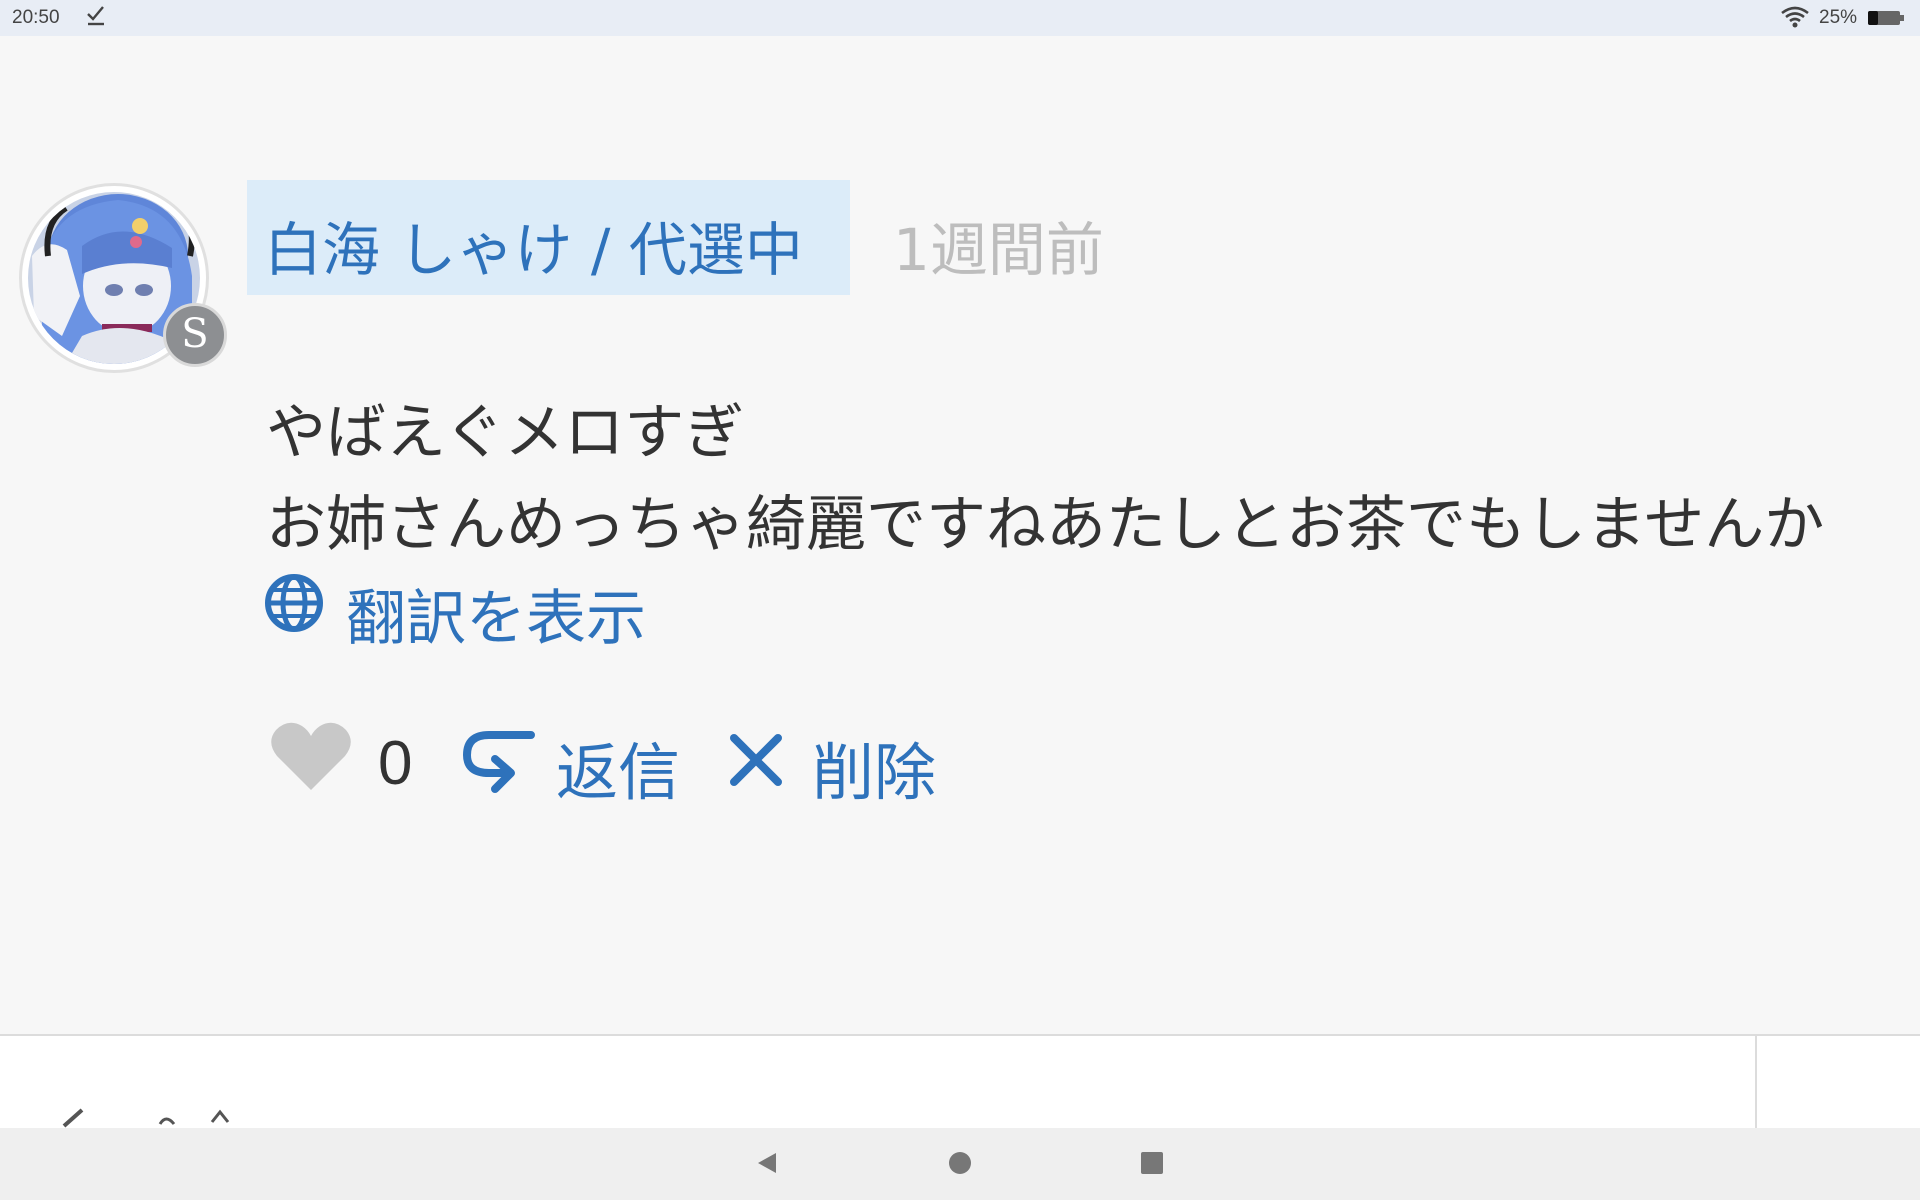 The width and height of the screenshot is (1920, 1200). I want to click on comment-input-area, so click(960, 1081).